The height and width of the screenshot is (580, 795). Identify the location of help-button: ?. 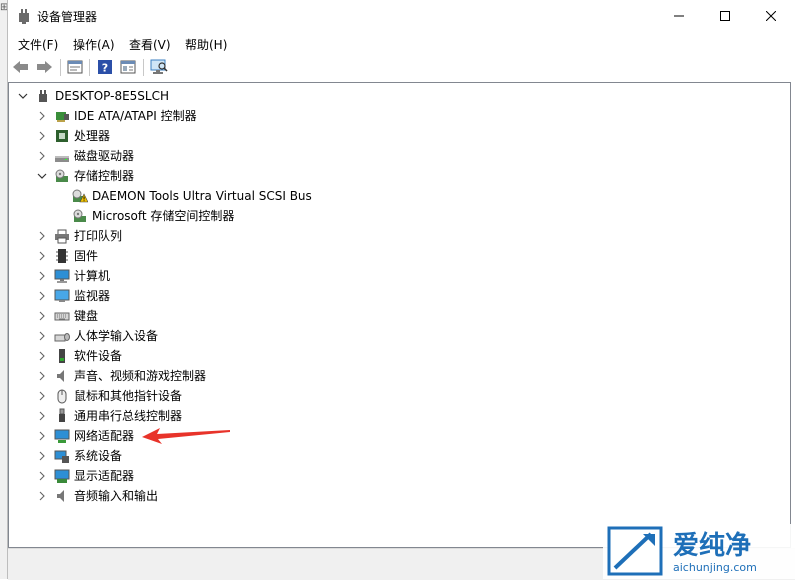
(105, 67).